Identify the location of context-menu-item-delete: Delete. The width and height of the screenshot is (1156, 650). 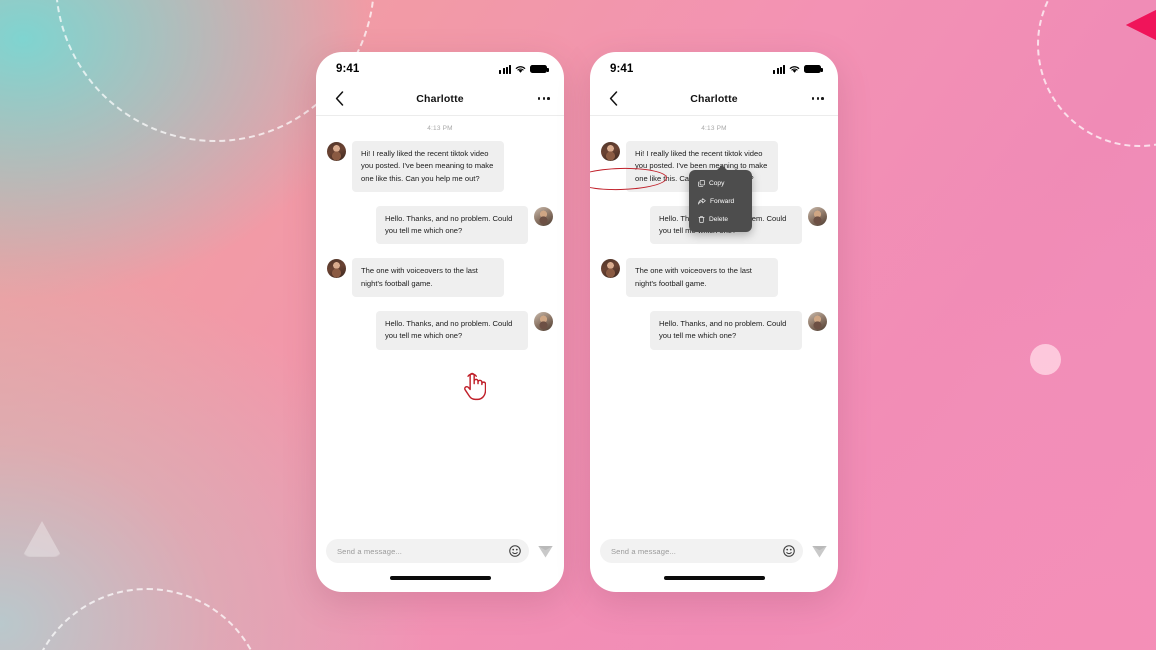
(720, 219).